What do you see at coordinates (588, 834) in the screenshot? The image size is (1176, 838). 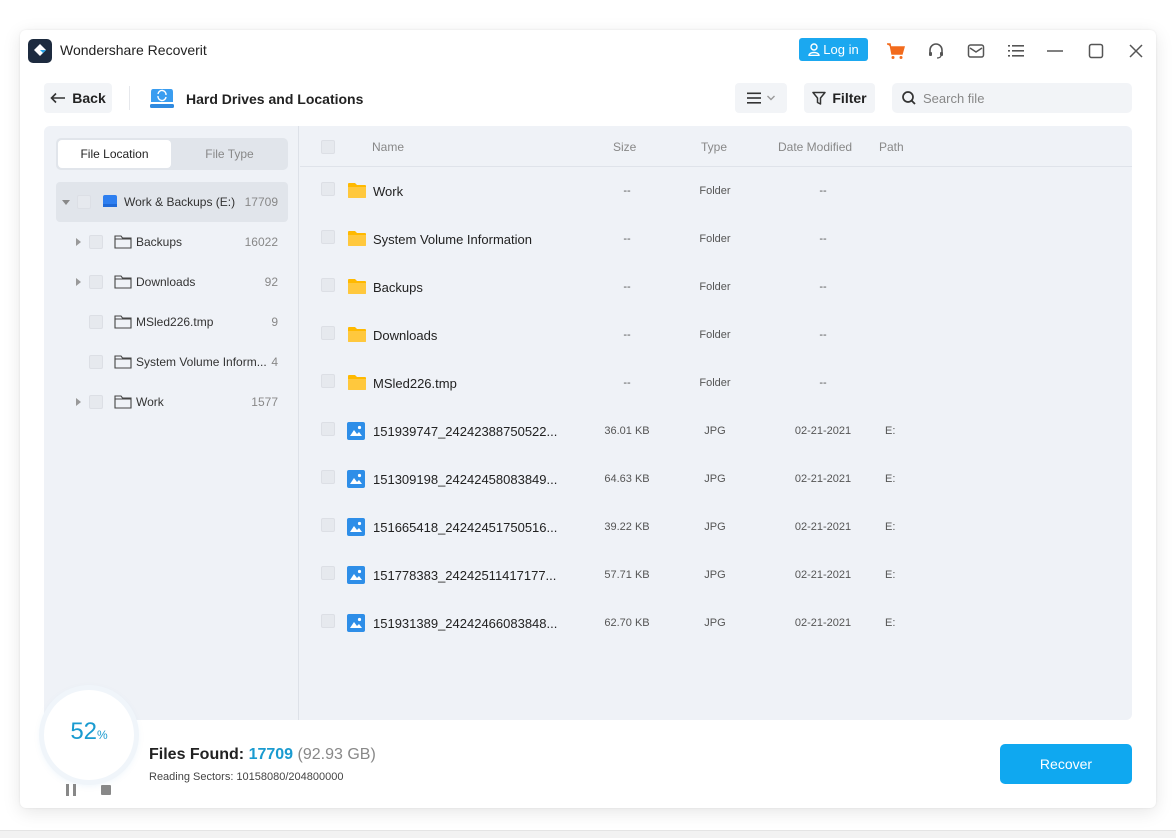 I see `desktop-background` at bounding box center [588, 834].